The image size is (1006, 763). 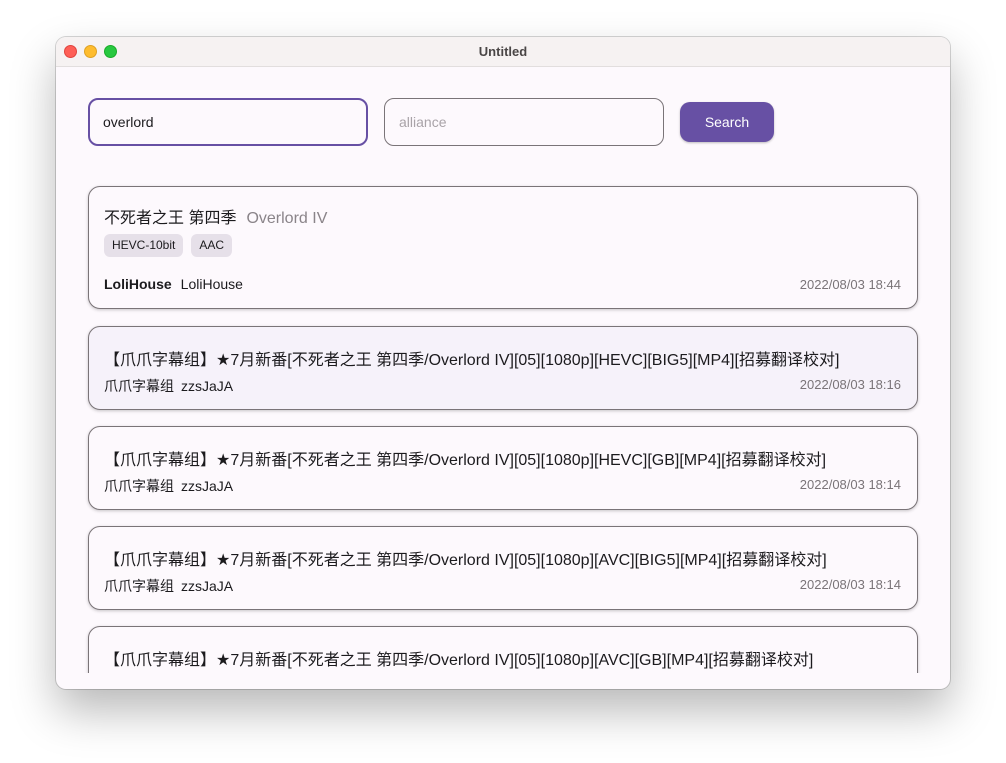 I want to click on result-date: 2022/08/03 18:16, so click(x=850, y=384).